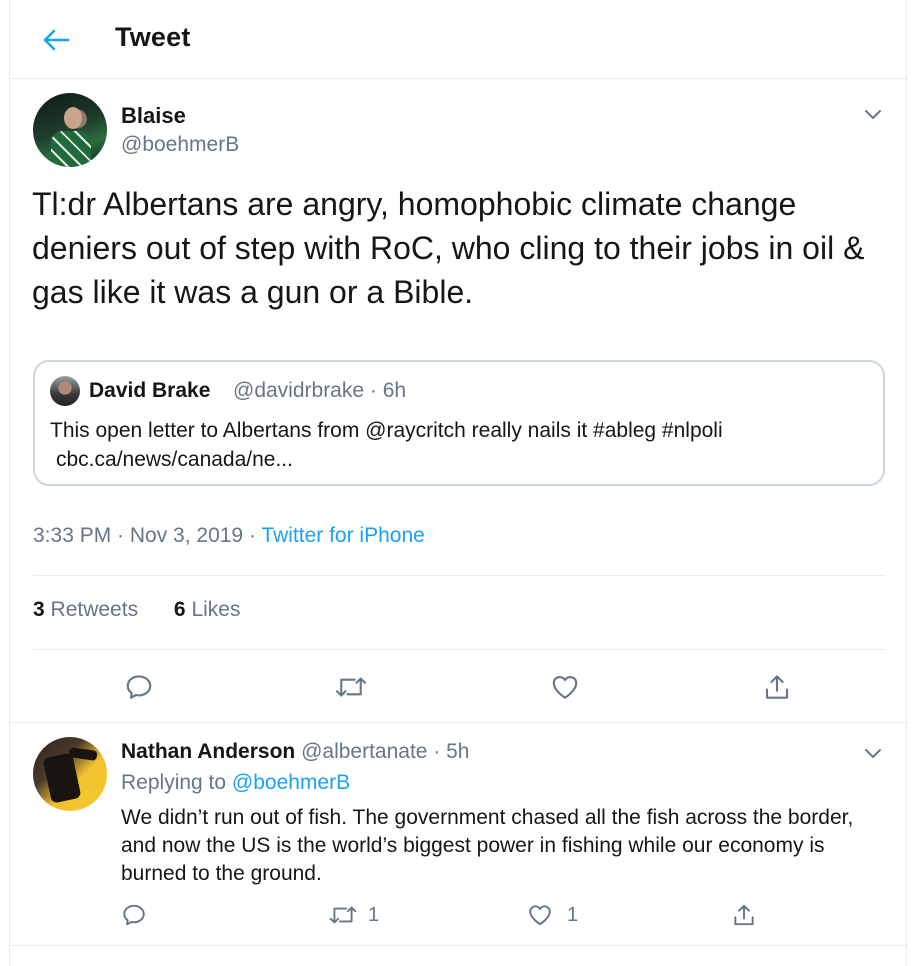 The image size is (918, 966). Describe the element at coordinates (291, 782) in the screenshot. I see `replying-to-link: @boehmerB` at that location.